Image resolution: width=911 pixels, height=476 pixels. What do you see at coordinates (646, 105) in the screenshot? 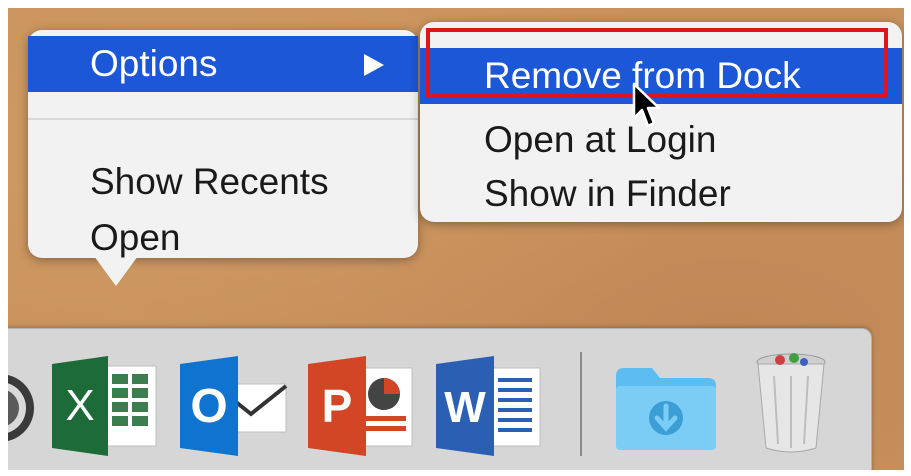
I see `mouse-cursor-icon` at bounding box center [646, 105].